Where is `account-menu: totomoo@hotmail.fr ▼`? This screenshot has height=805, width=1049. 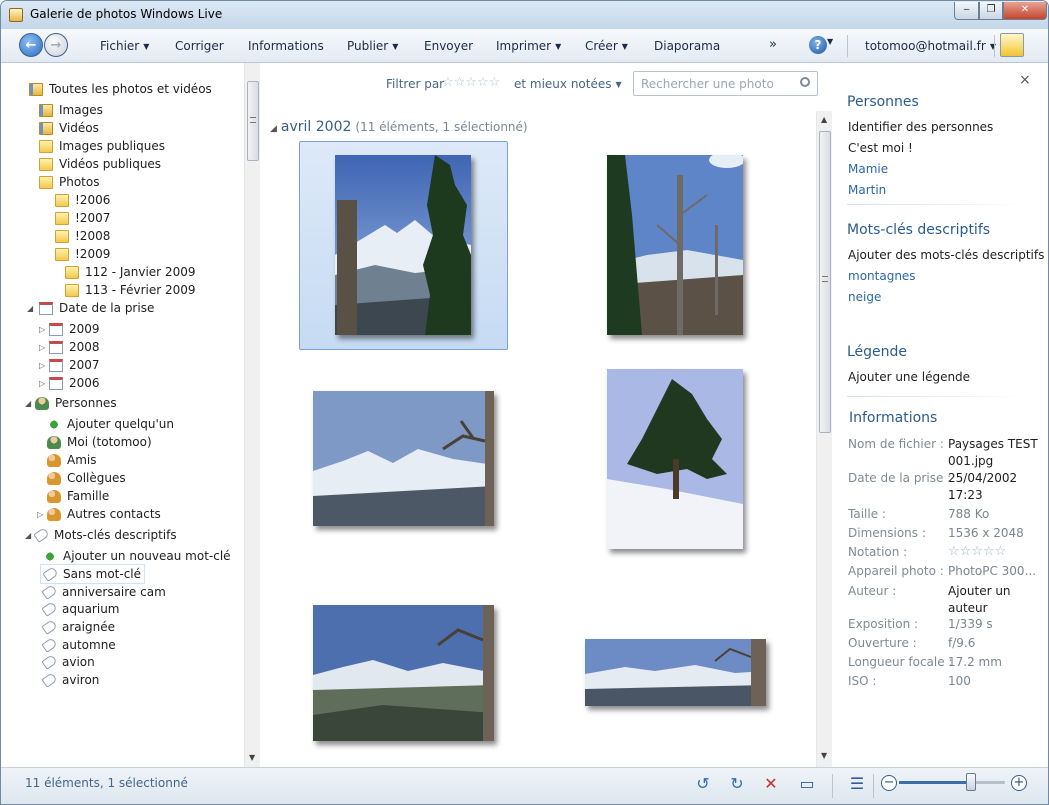
account-menu: totomoo@hotmail.fr ▼ is located at coordinates (930, 46).